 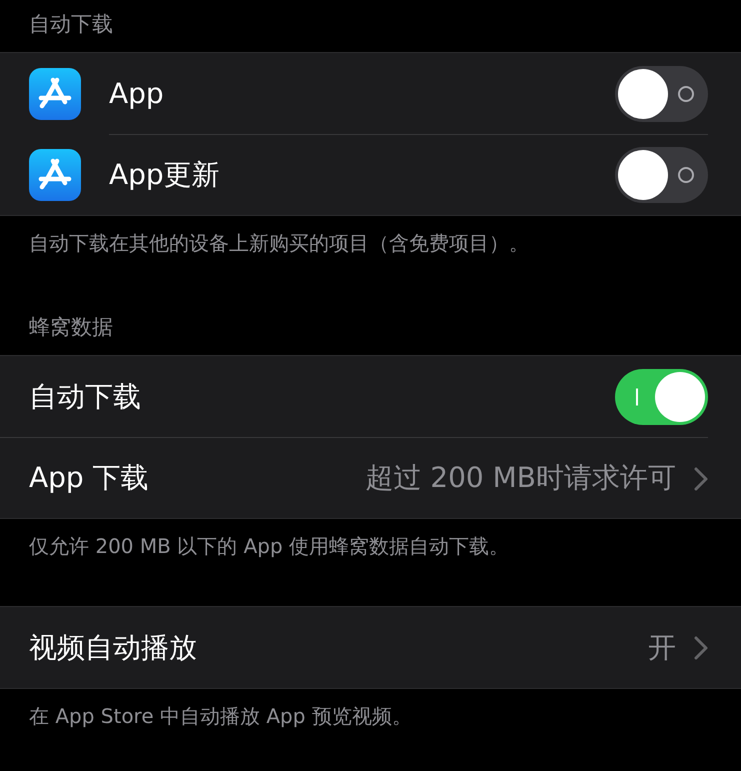 I want to click on section-footer: 仅允许 200 MB 以下的 App 使用蜂窝数据自动下载。, so click(x=269, y=546).